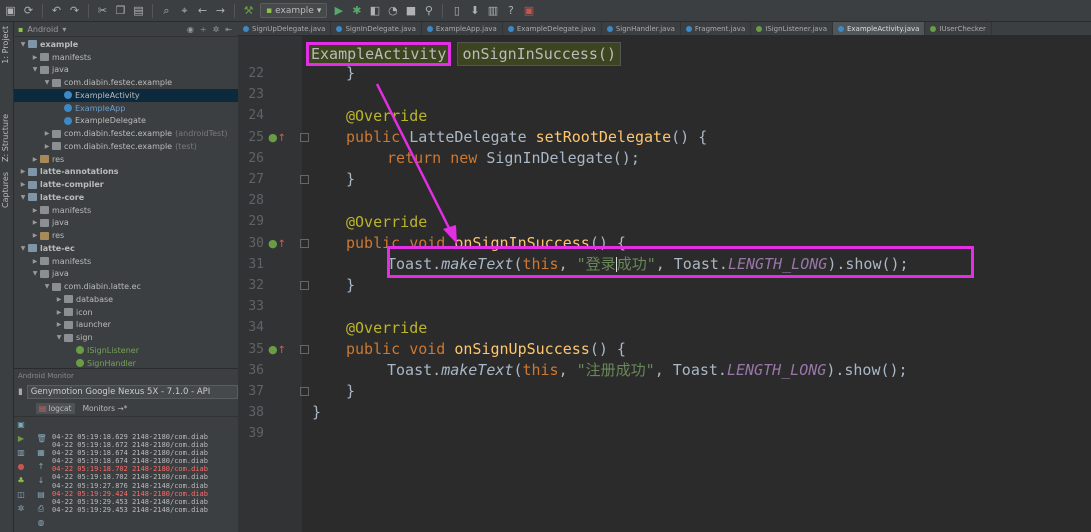 The height and width of the screenshot is (532, 1091). What do you see at coordinates (958, 28) in the screenshot?
I see `editor-tab: IUserChecker` at bounding box center [958, 28].